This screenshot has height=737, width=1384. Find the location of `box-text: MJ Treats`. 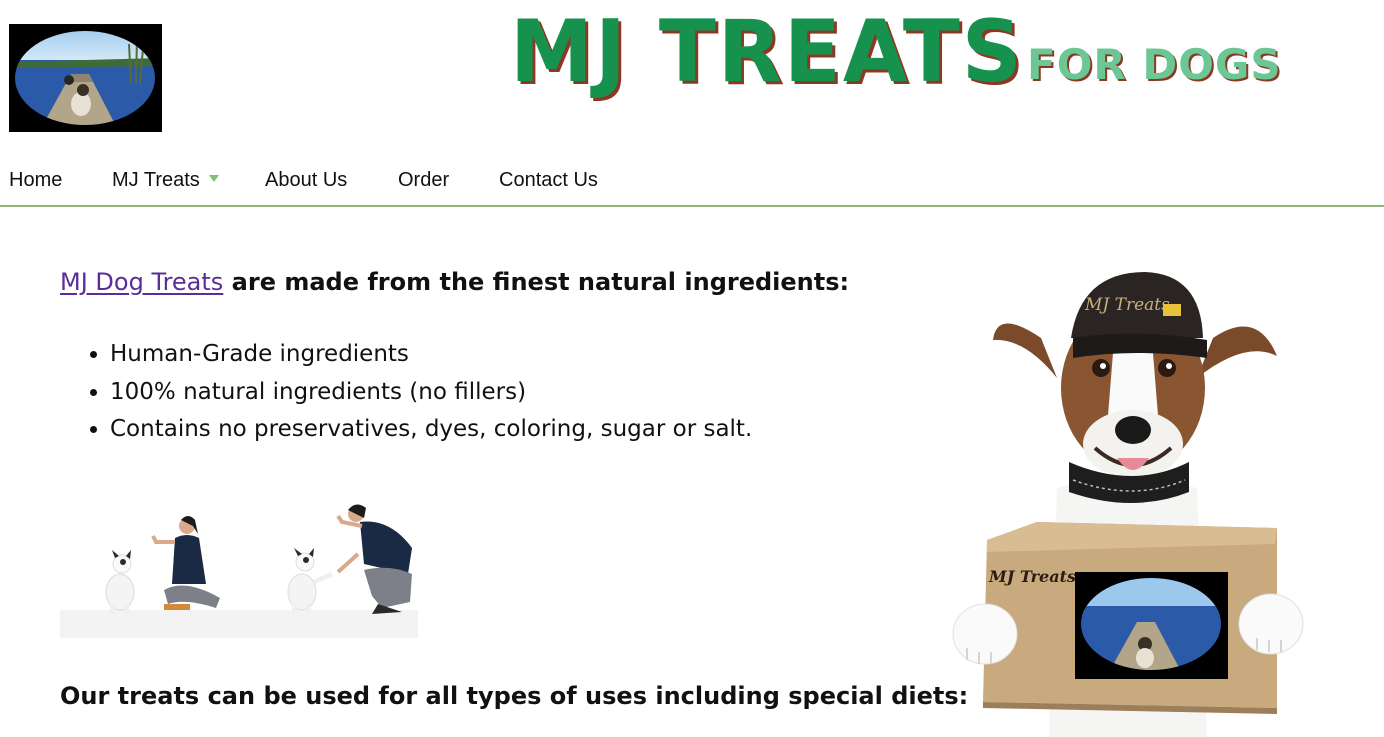

box-text: MJ Treats is located at coordinates (1032, 576).